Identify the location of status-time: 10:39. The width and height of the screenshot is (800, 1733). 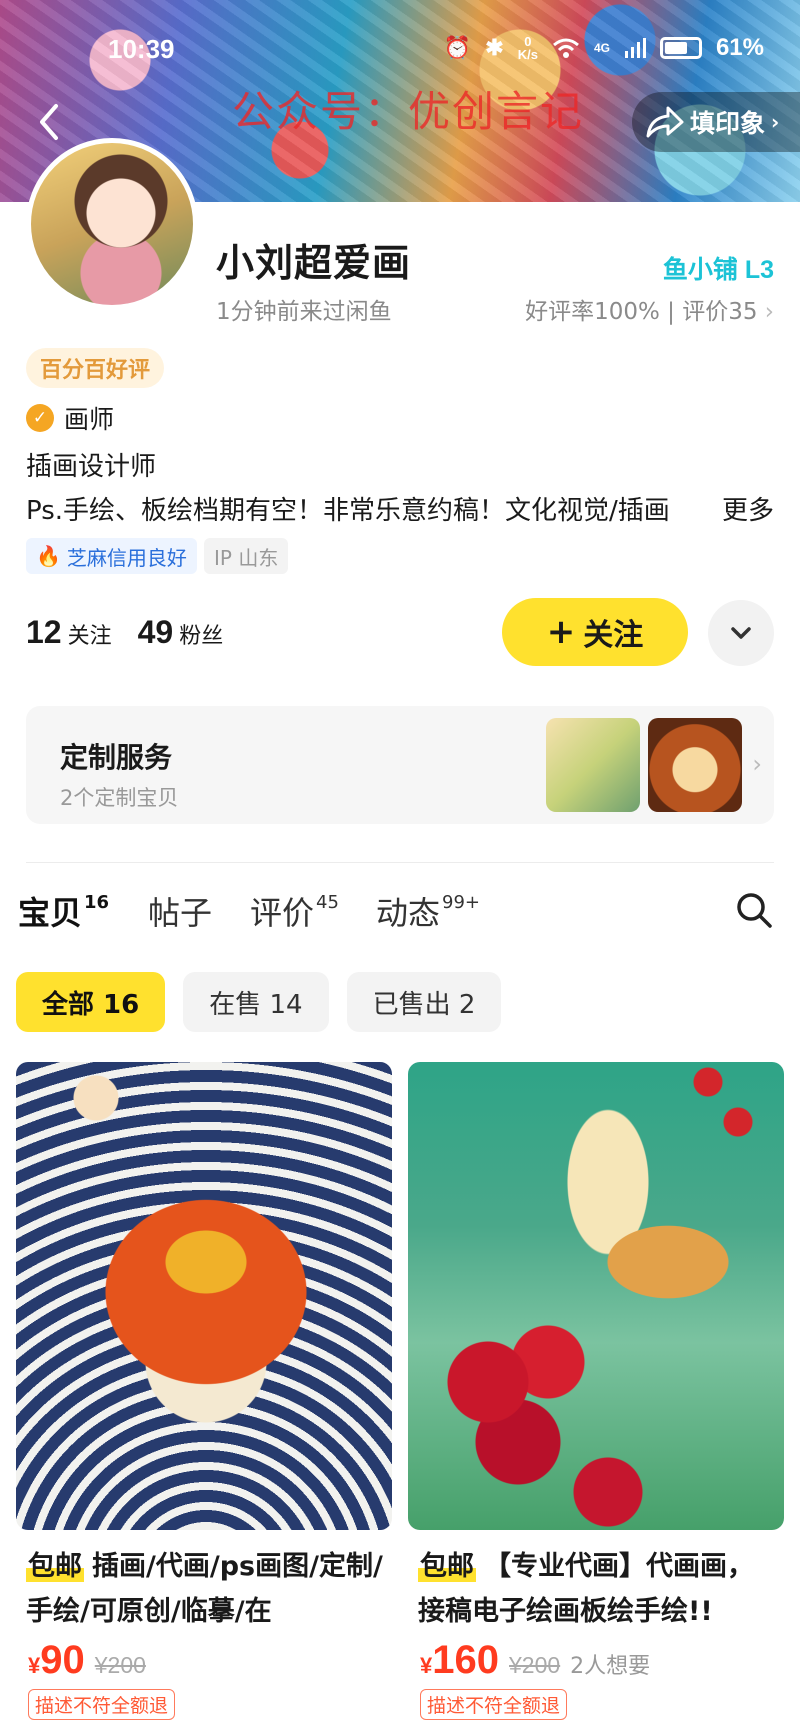
(141, 49).